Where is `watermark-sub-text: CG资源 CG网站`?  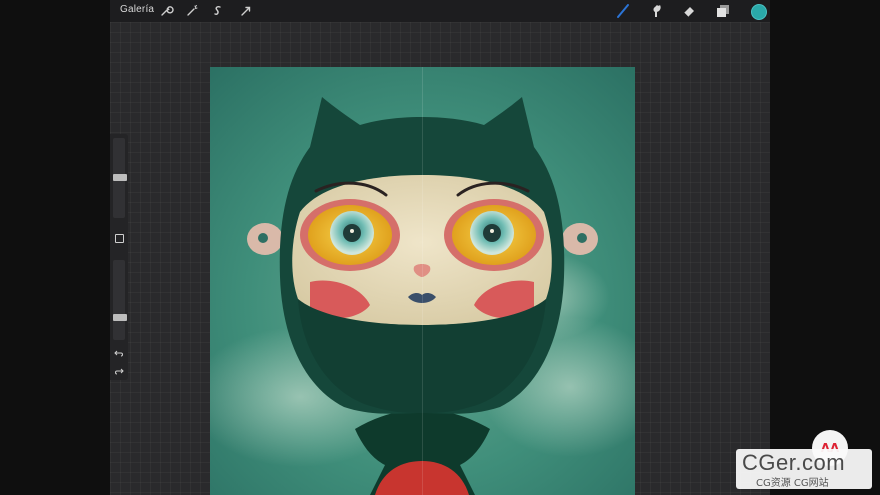 watermark-sub-text: CG资源 CG网站 is located at coordinates (792, 483).